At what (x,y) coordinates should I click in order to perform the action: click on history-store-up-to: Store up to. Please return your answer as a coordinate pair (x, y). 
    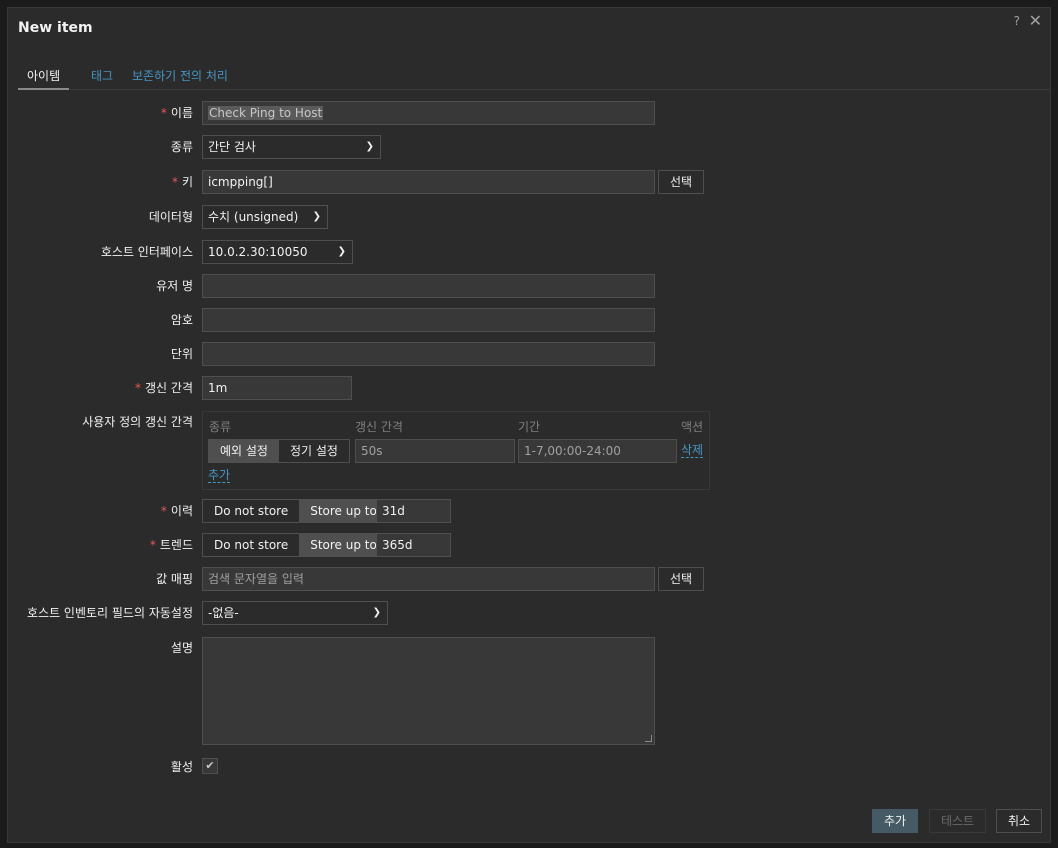
    Looking at the image, I should click on (343, 511).